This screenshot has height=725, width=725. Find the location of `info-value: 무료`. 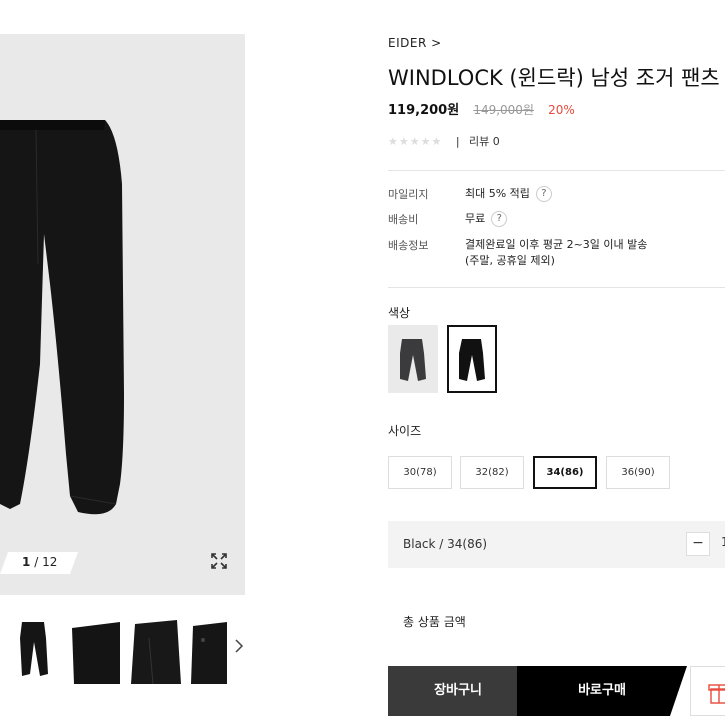

info-value: 무료 is located at coordinates (475, 218).